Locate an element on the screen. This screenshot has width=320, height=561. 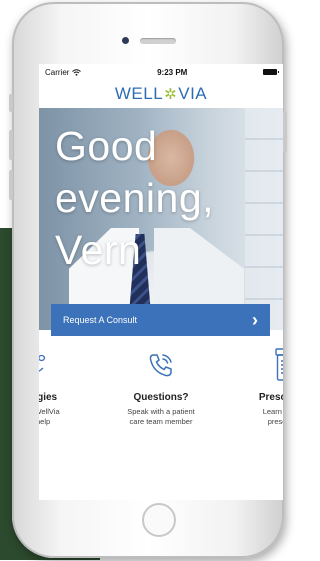
flower-icon is located at coordinates (65, 365).